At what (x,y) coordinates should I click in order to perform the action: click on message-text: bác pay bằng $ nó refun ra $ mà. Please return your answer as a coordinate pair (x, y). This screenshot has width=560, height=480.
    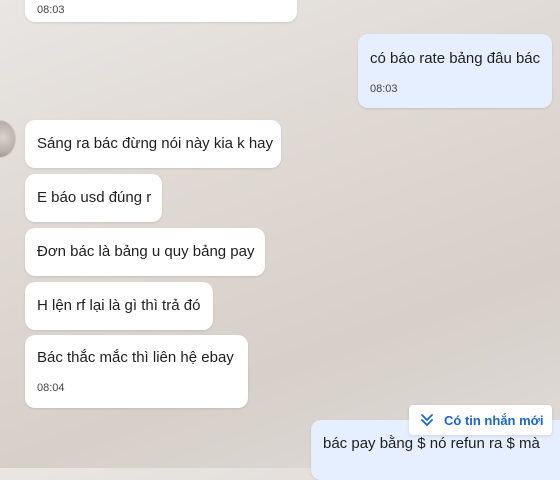
    Looking at the image, I should click on (431, 443).